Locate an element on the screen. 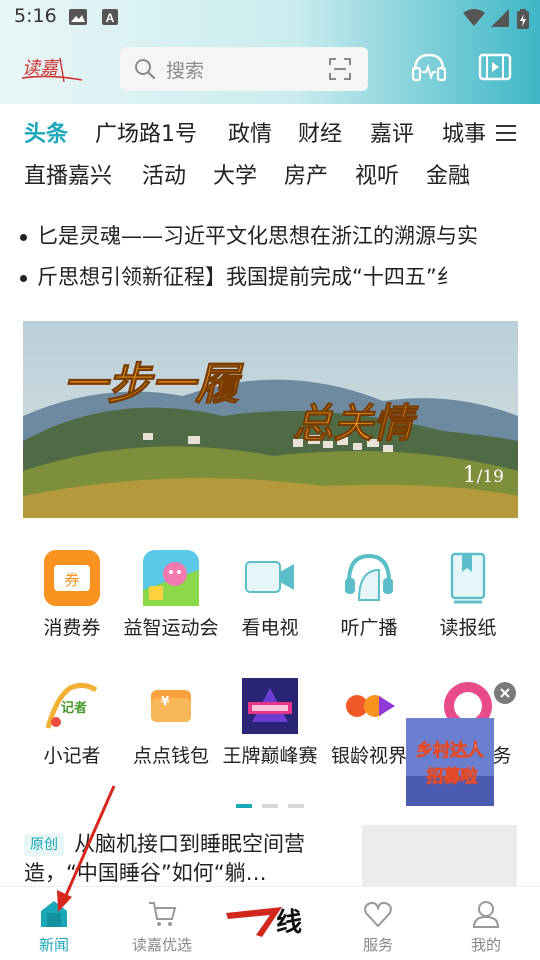 The height and width of the screenshot is (960, 540). article-thumbnail is located at coordinates (439, 856).